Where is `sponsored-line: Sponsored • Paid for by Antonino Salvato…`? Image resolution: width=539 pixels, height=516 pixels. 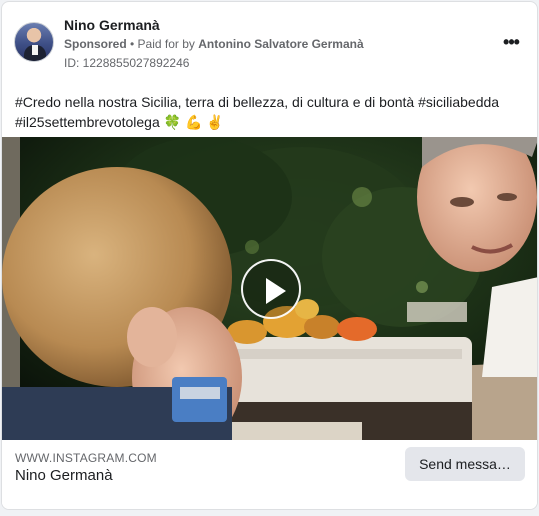 sponsored-line: Sponsored • Paid for by Antonino Salvato… is located at coordinates (214, 44).